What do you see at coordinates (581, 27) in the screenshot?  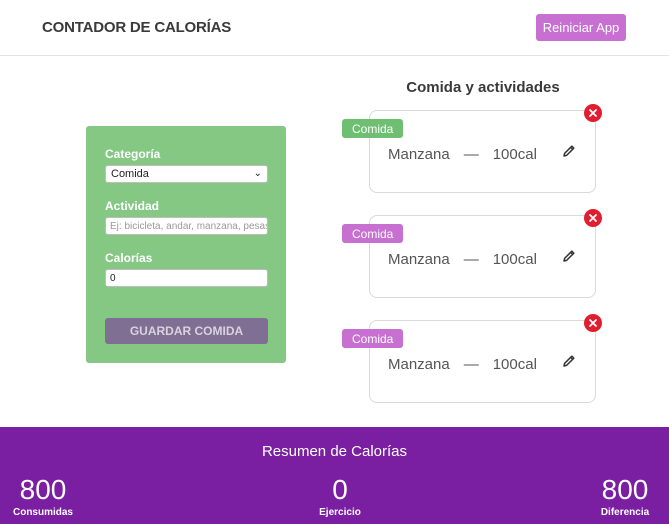 I see `reset-app-button: Reiniciar App` at bounding box center [581, 27].